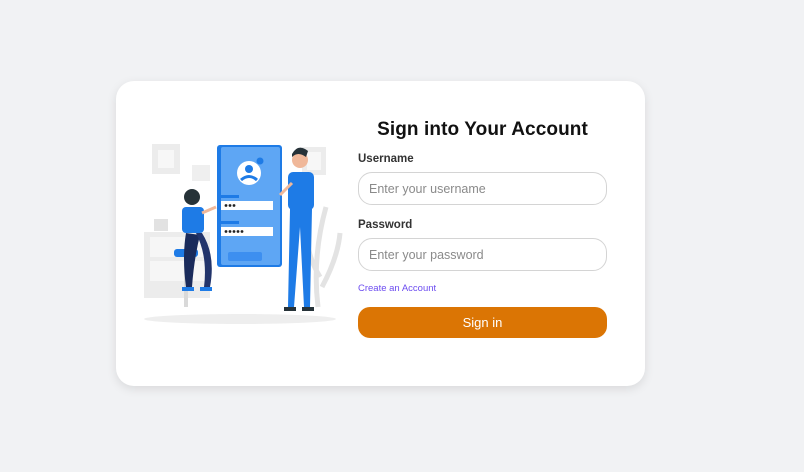 Image resolution: width=804 pixels, height=472 pixels. What do you see at coordinates (482, 188) in the screenshot?
I see `username-input` at bounding box center [482, 188].